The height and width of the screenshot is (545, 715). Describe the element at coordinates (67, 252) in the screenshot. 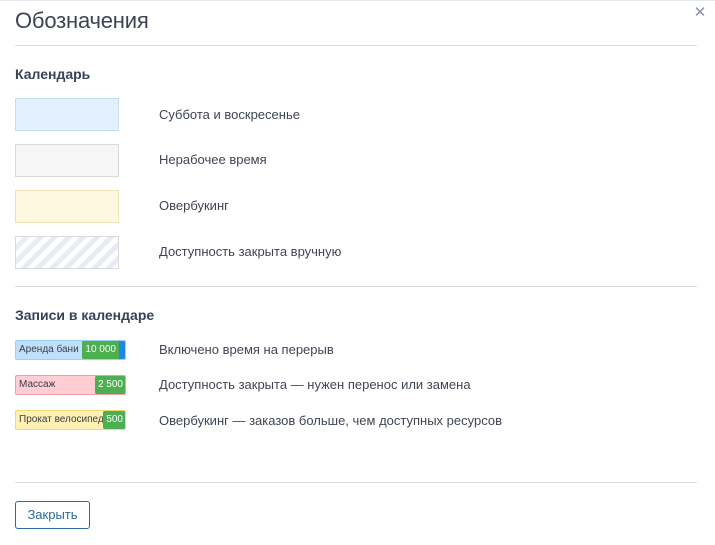

I see `closed-availability-swatch` at that location.